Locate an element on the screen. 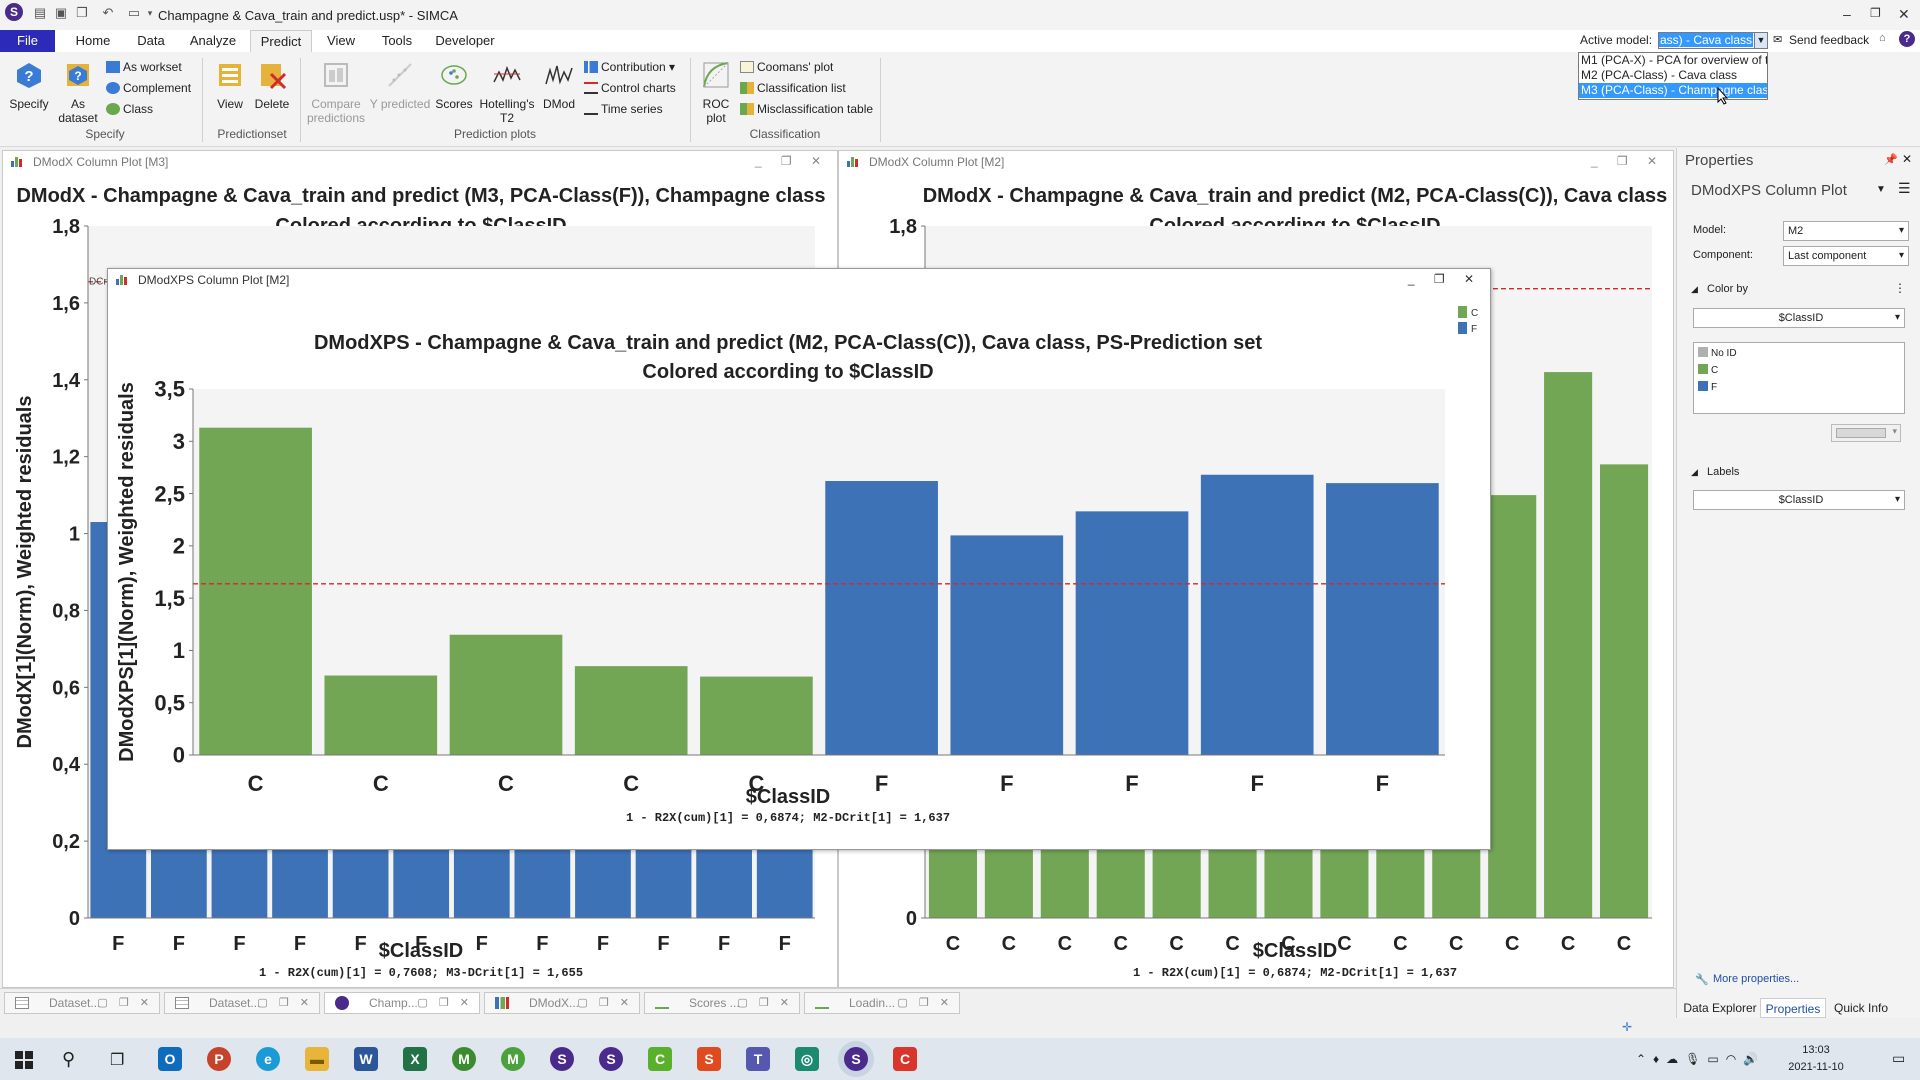 The width and height of the screenshot is (1920, 1080). close-icon: ✕ is located at coordinates (1907, 159).